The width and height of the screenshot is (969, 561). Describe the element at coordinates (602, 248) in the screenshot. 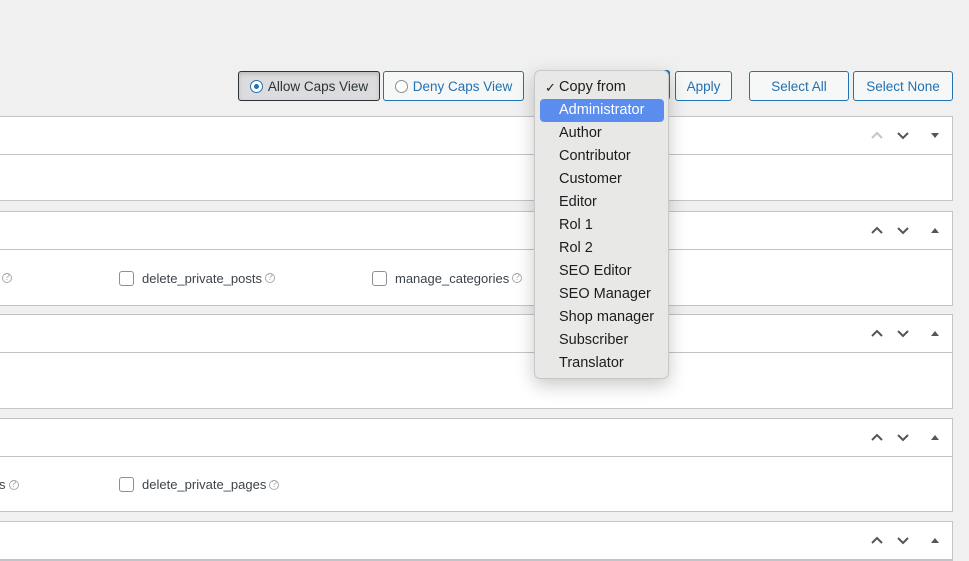

I see `option-rol-2: Rol 2` at that location.